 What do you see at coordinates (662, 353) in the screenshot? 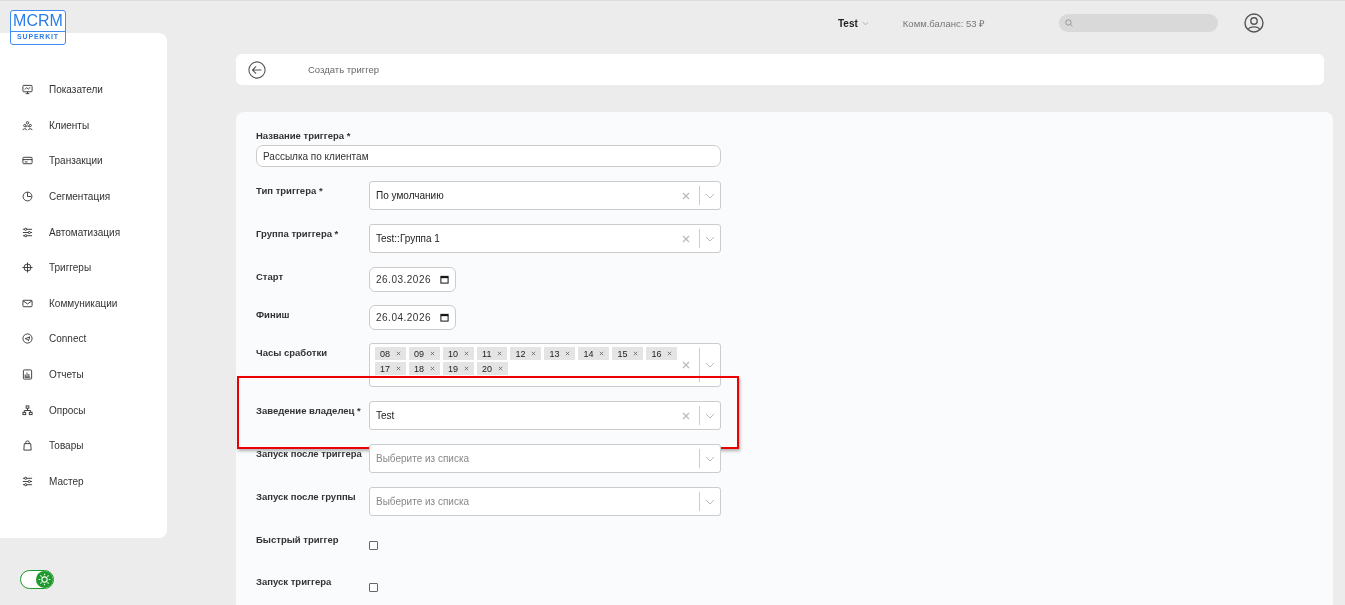
I see `hour-tag: 16` at bounding box center [662, 353].